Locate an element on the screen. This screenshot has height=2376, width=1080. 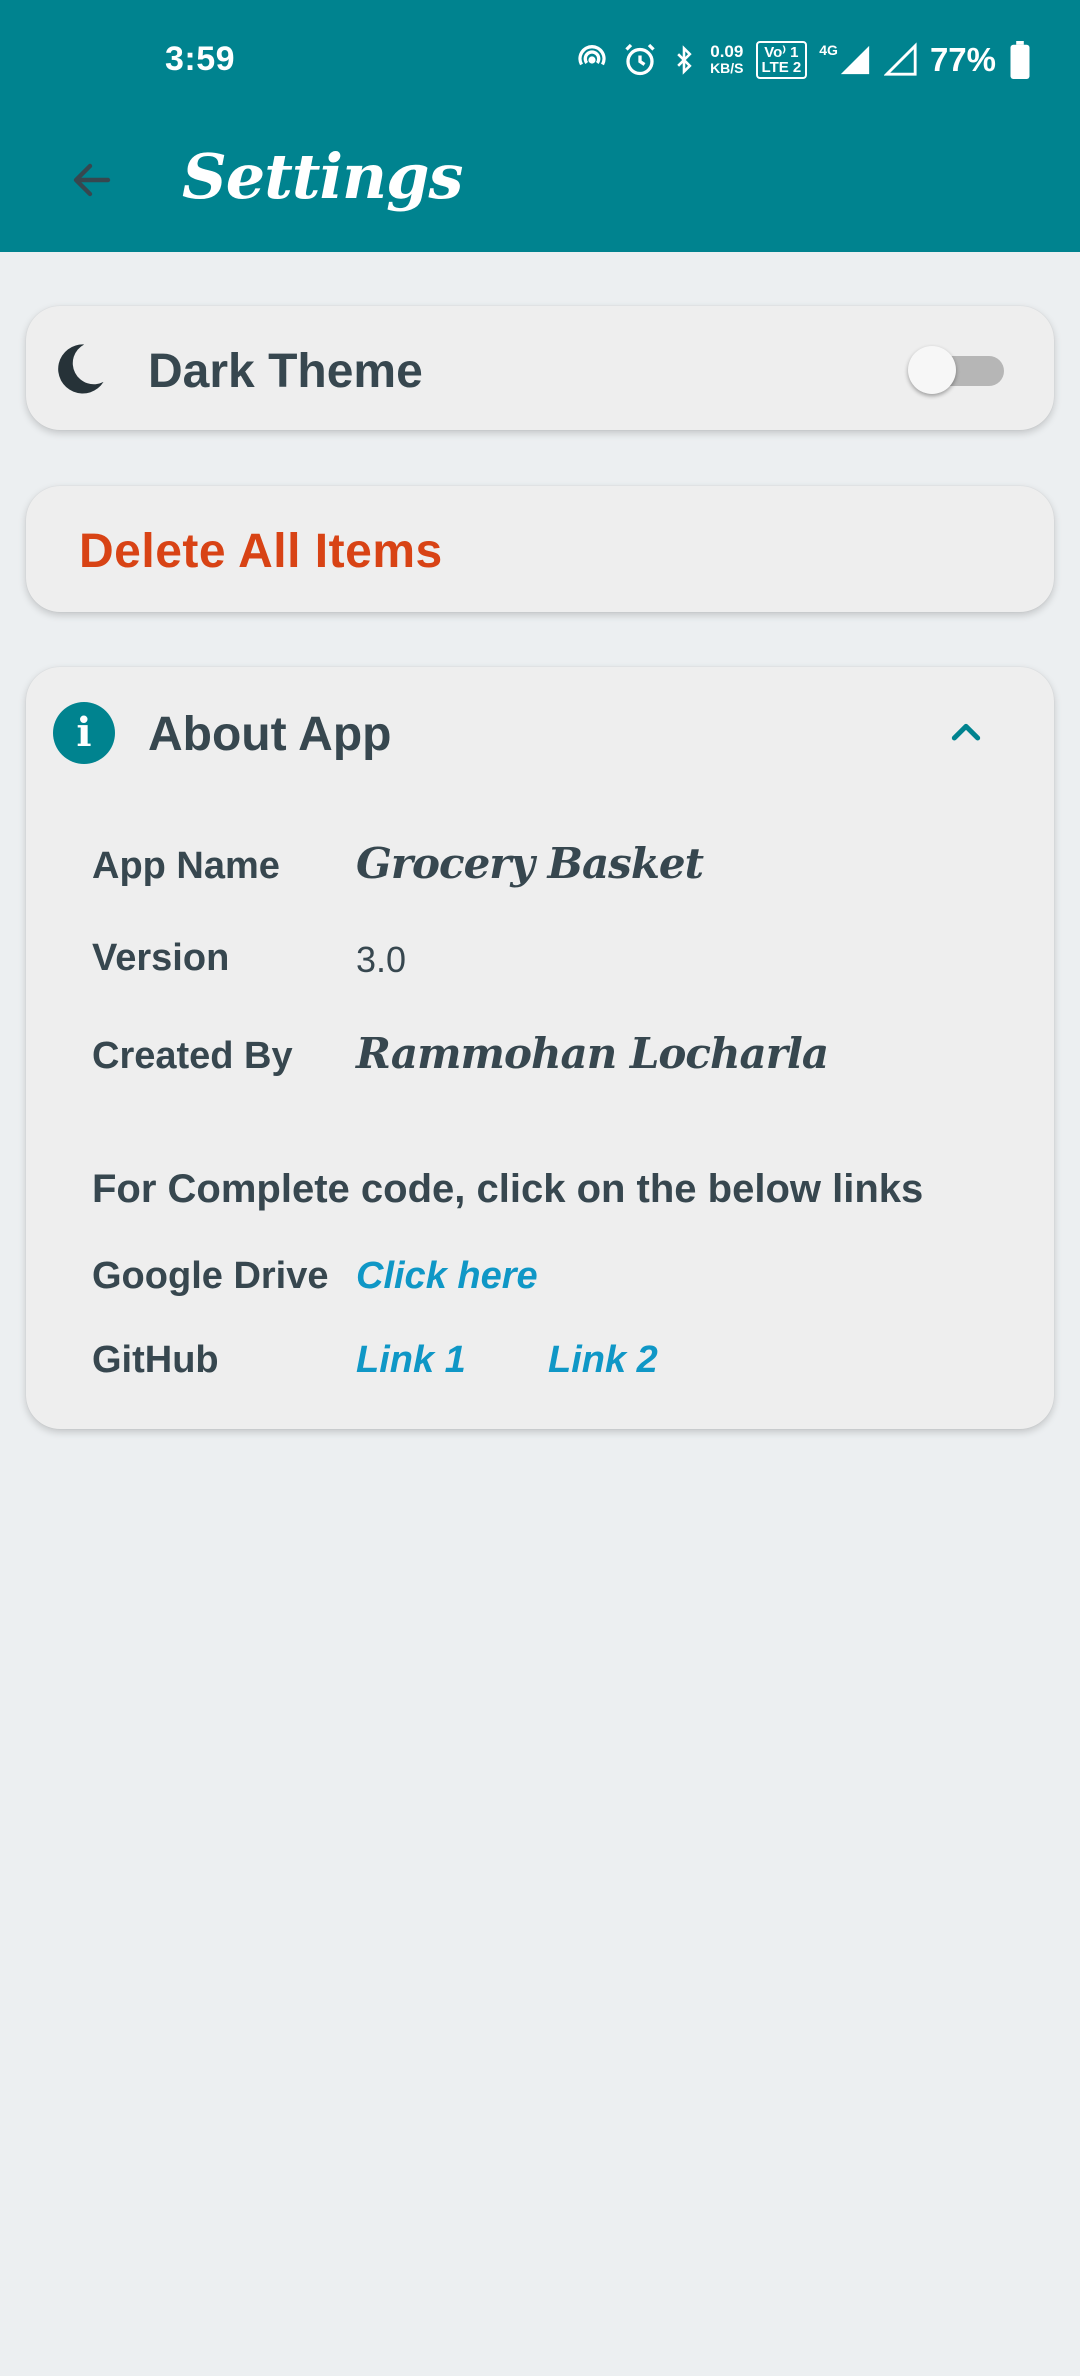
app-name-value: Grocery Basket is located at coordinates (530, 863).